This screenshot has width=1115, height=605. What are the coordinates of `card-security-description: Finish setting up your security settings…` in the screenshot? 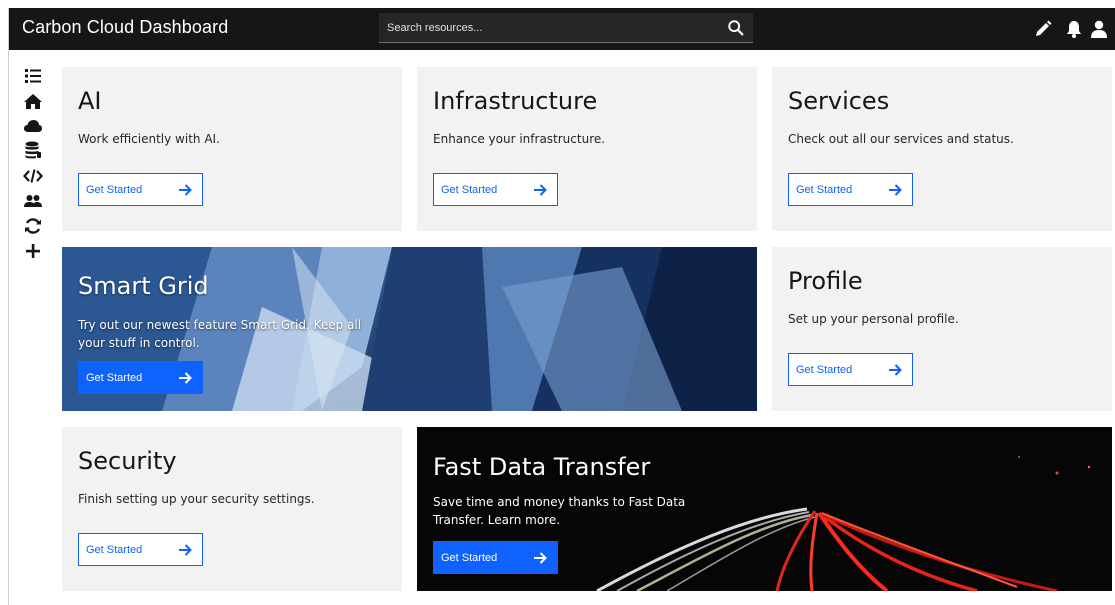 It's located at (196, 499).